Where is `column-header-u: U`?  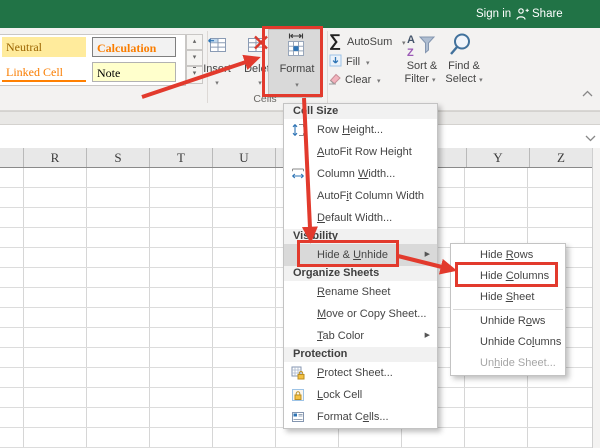 column-header-u: U is located at coordinates (243, 157).